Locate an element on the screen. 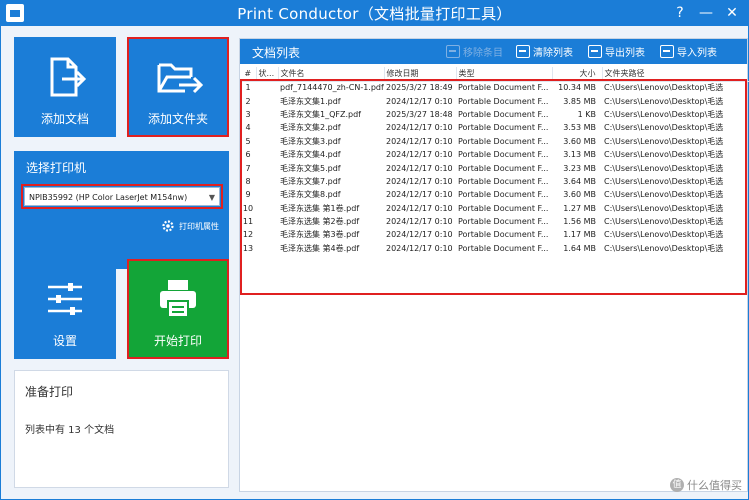 The image size is (749, 500). export-list-button: 导出列表 is located at coordinates (616, 51).